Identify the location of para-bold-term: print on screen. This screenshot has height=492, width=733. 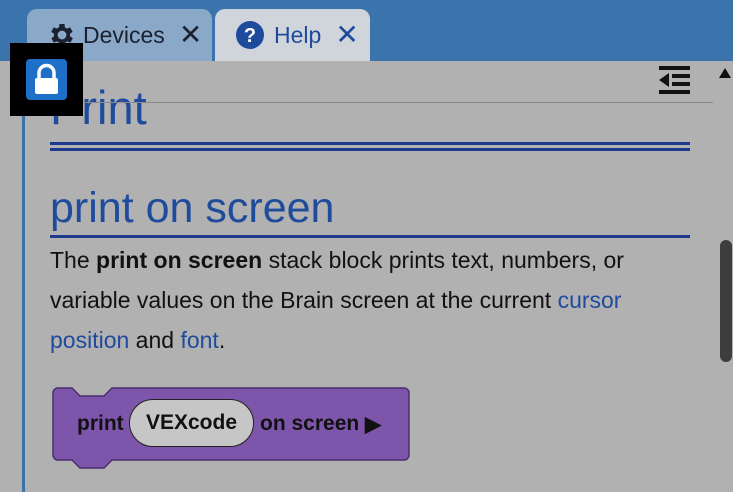
(179, 260).